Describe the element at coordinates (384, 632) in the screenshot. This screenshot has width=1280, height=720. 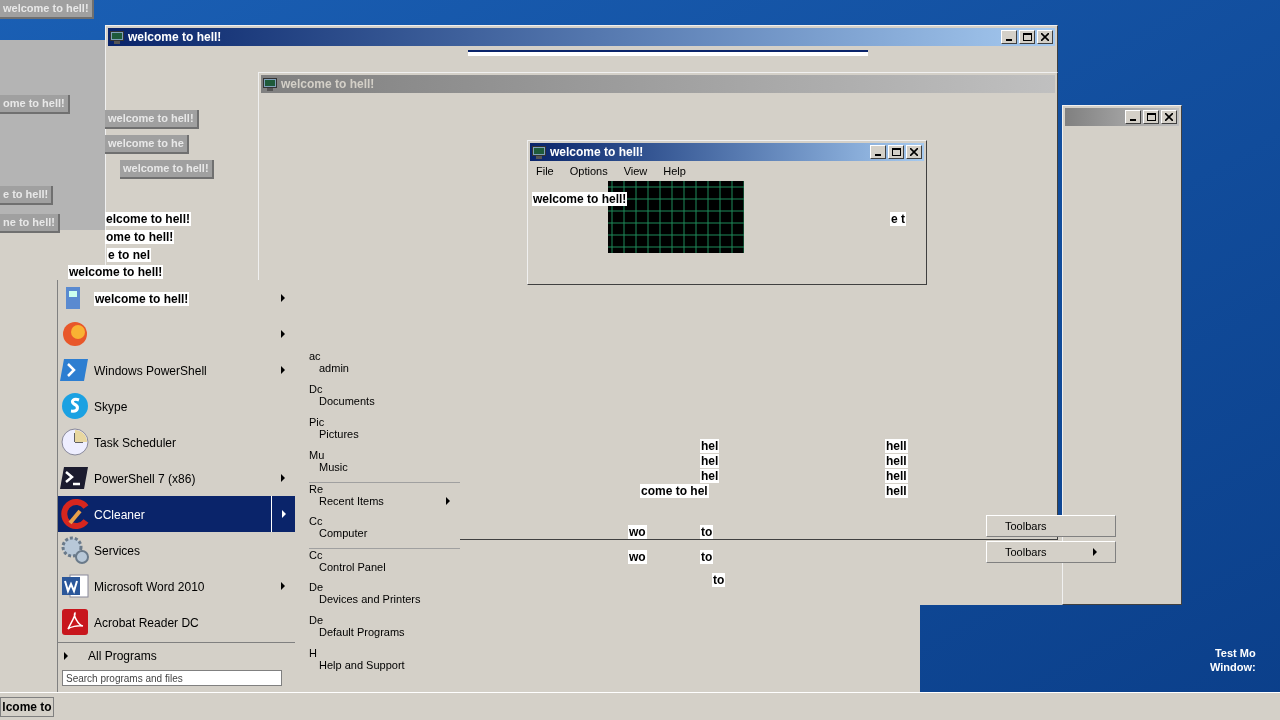
I see `place-item: Default Programs` at that location.